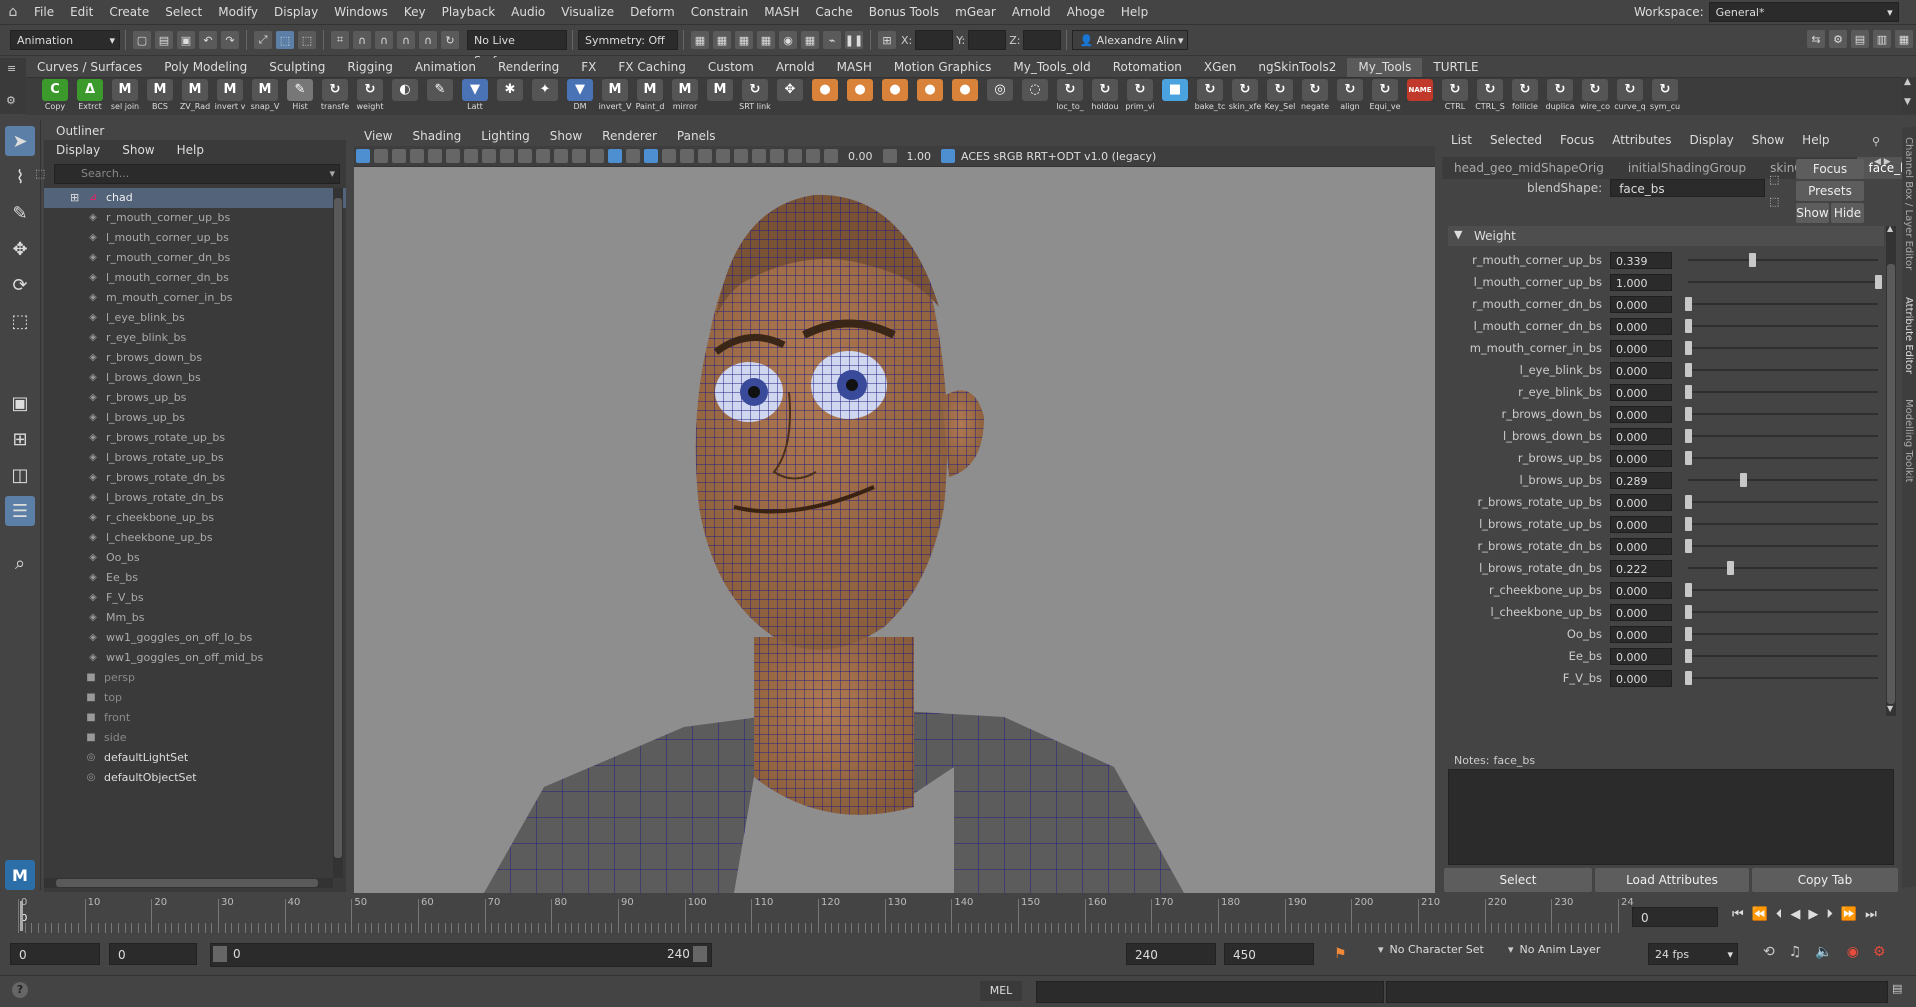  Describe the element at coordinates (1070, 96) in the screenshot. I see `shelf-button-loc-to: ↻ loc_to_` at that location.